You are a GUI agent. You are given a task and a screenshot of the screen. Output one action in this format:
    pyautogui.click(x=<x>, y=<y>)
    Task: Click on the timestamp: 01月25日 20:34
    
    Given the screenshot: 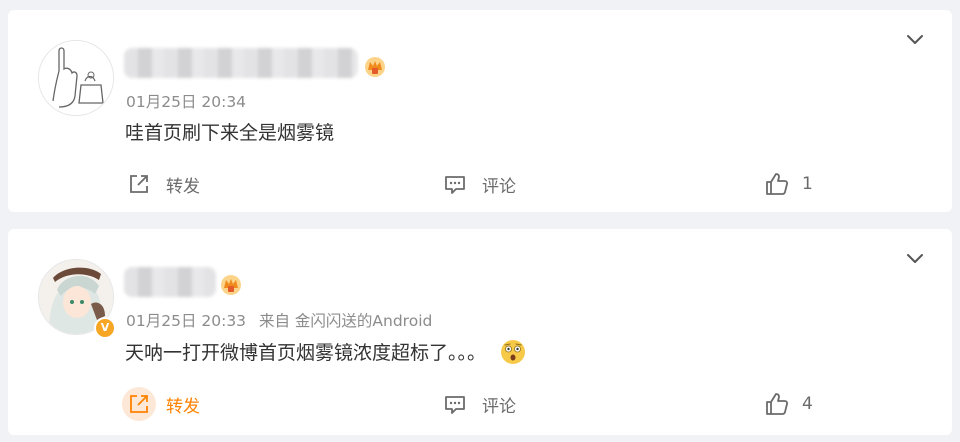 What is the action you would take?
    pyautogui.click(x=186, y=102)
    